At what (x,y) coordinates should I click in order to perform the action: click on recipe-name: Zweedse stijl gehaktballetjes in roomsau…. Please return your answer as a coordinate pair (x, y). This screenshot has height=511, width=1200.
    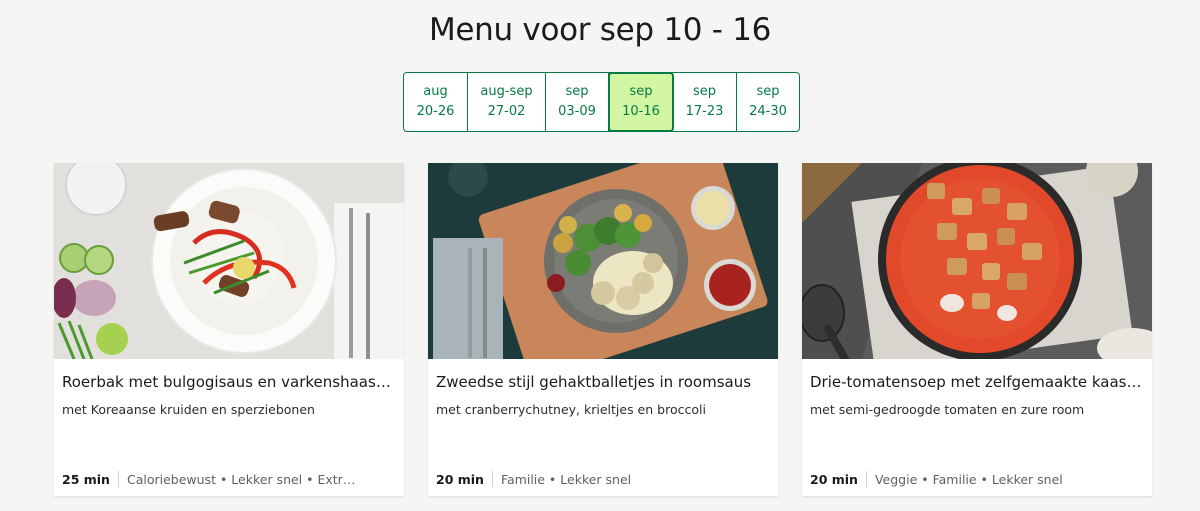
    Looking at the image, I should click on (603, 382).